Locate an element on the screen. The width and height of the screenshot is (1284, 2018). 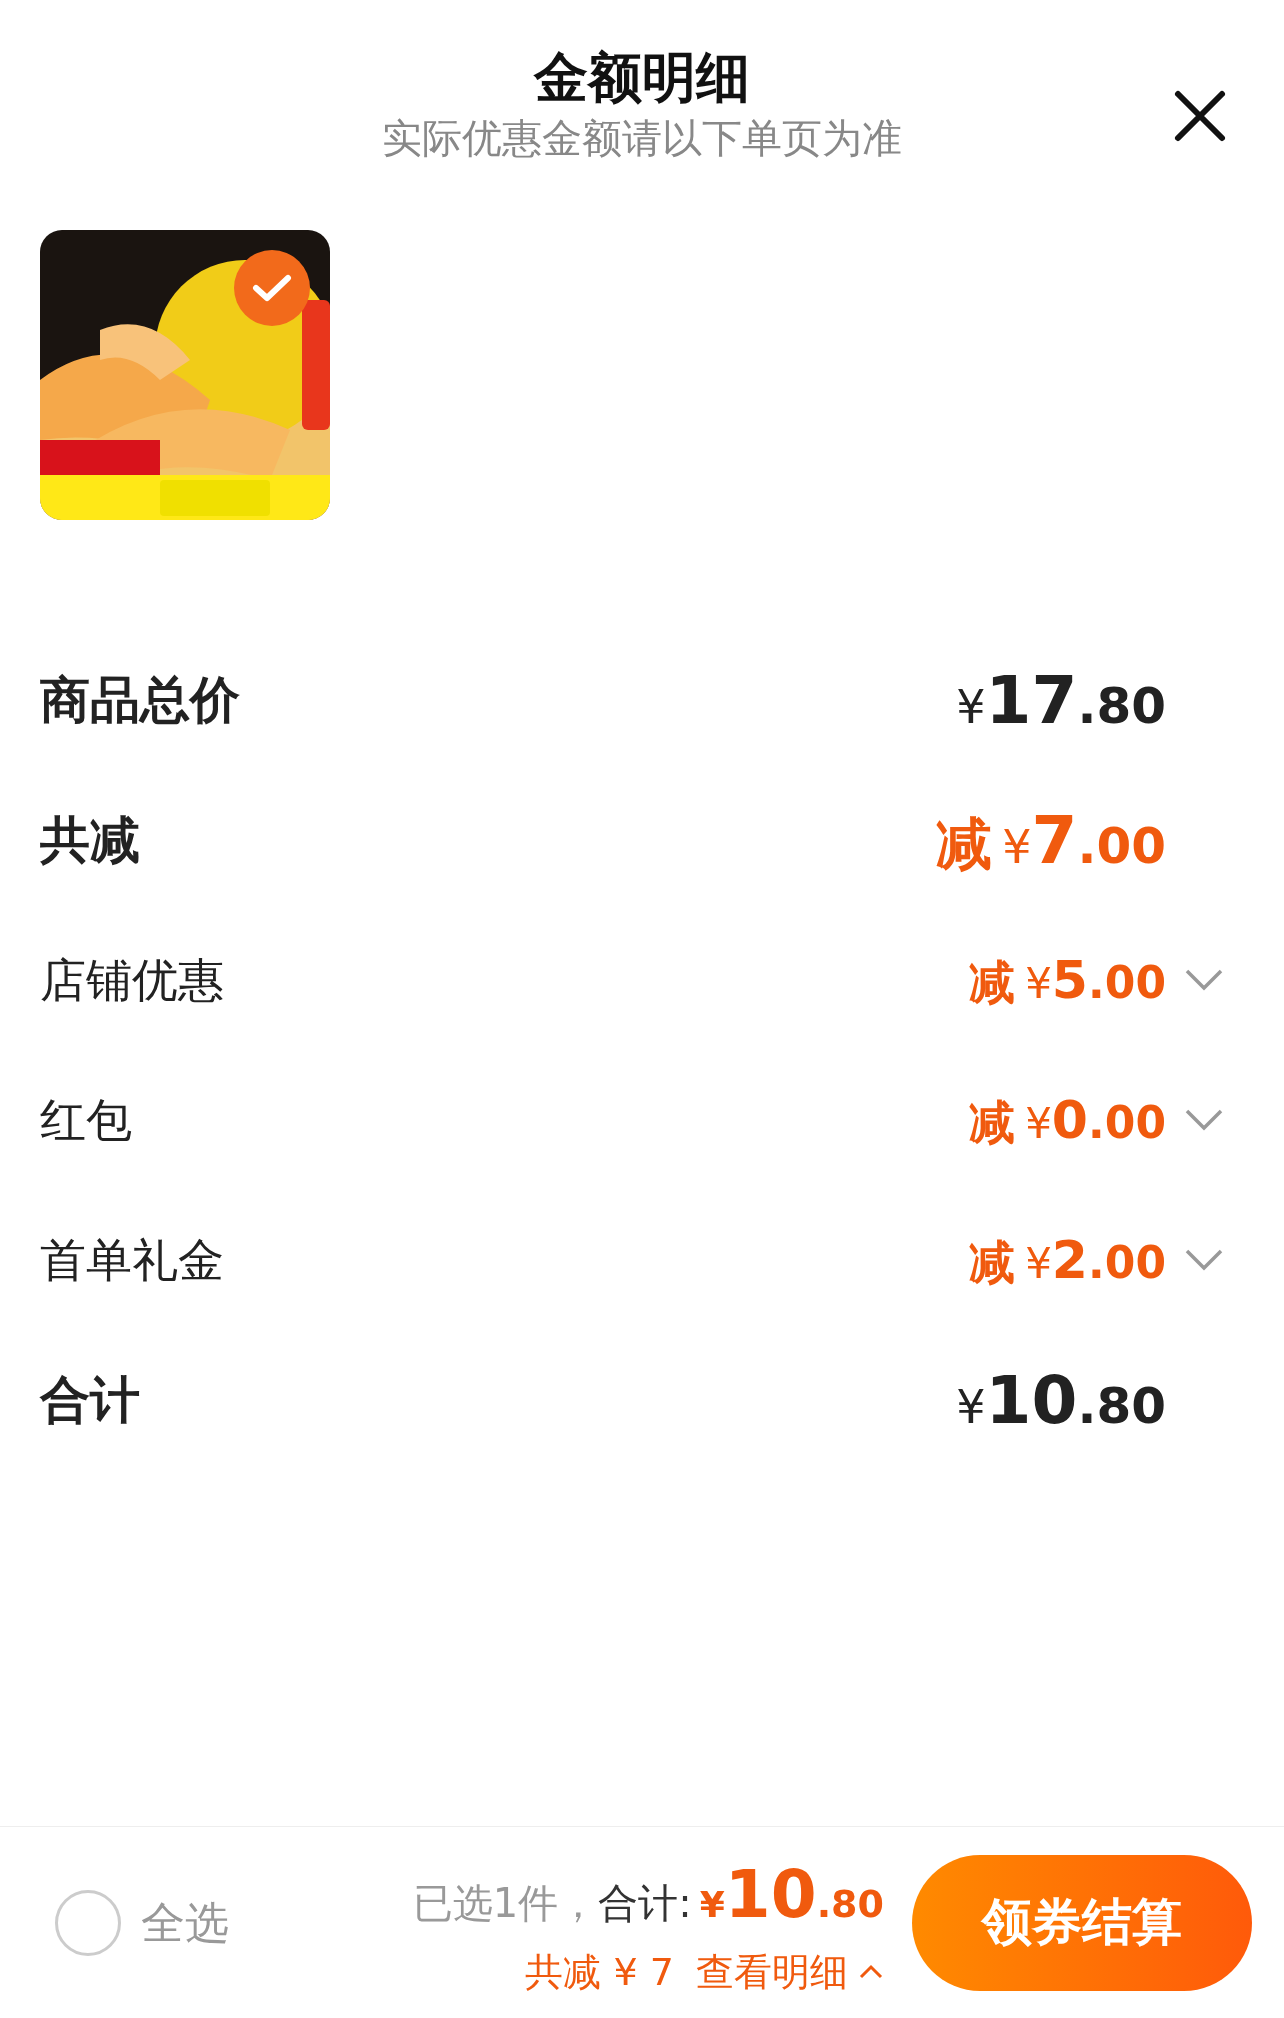
panel-title: 金额明细 is located at coordinates (642, 78).